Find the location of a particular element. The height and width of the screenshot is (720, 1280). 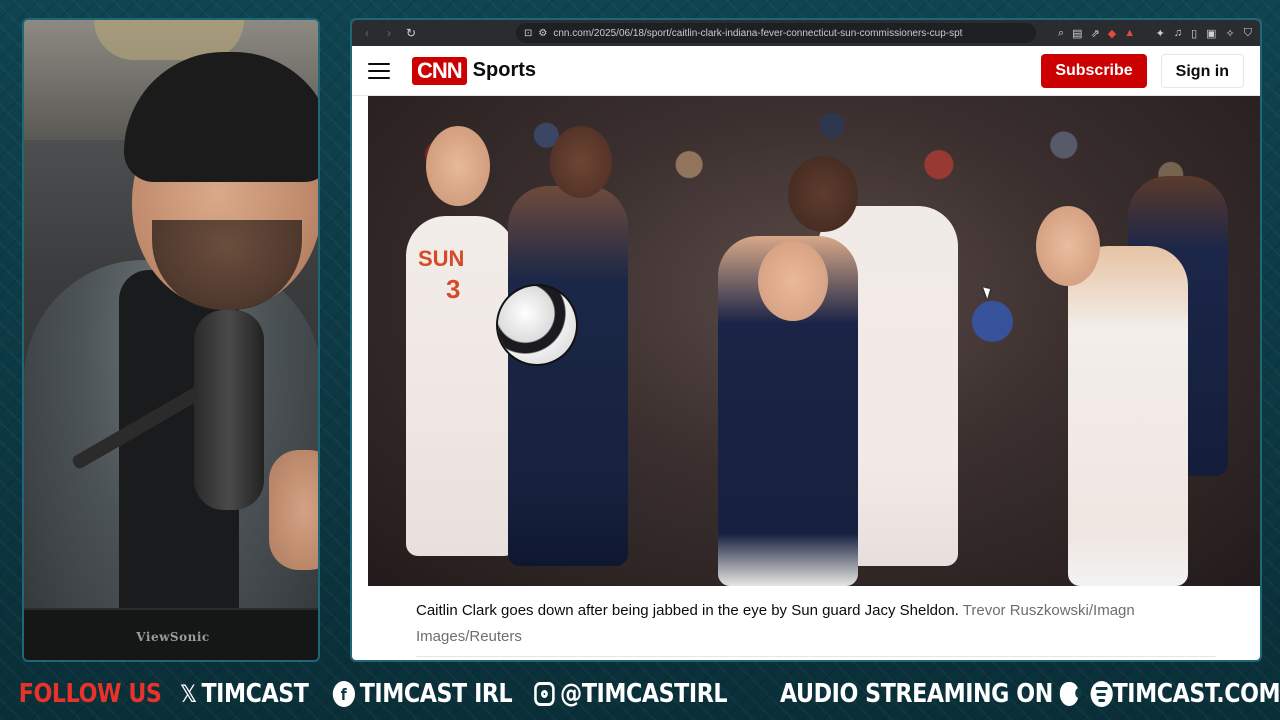

facebook-handle: f TIMCAST IRL is located at coordinates (422, 694).